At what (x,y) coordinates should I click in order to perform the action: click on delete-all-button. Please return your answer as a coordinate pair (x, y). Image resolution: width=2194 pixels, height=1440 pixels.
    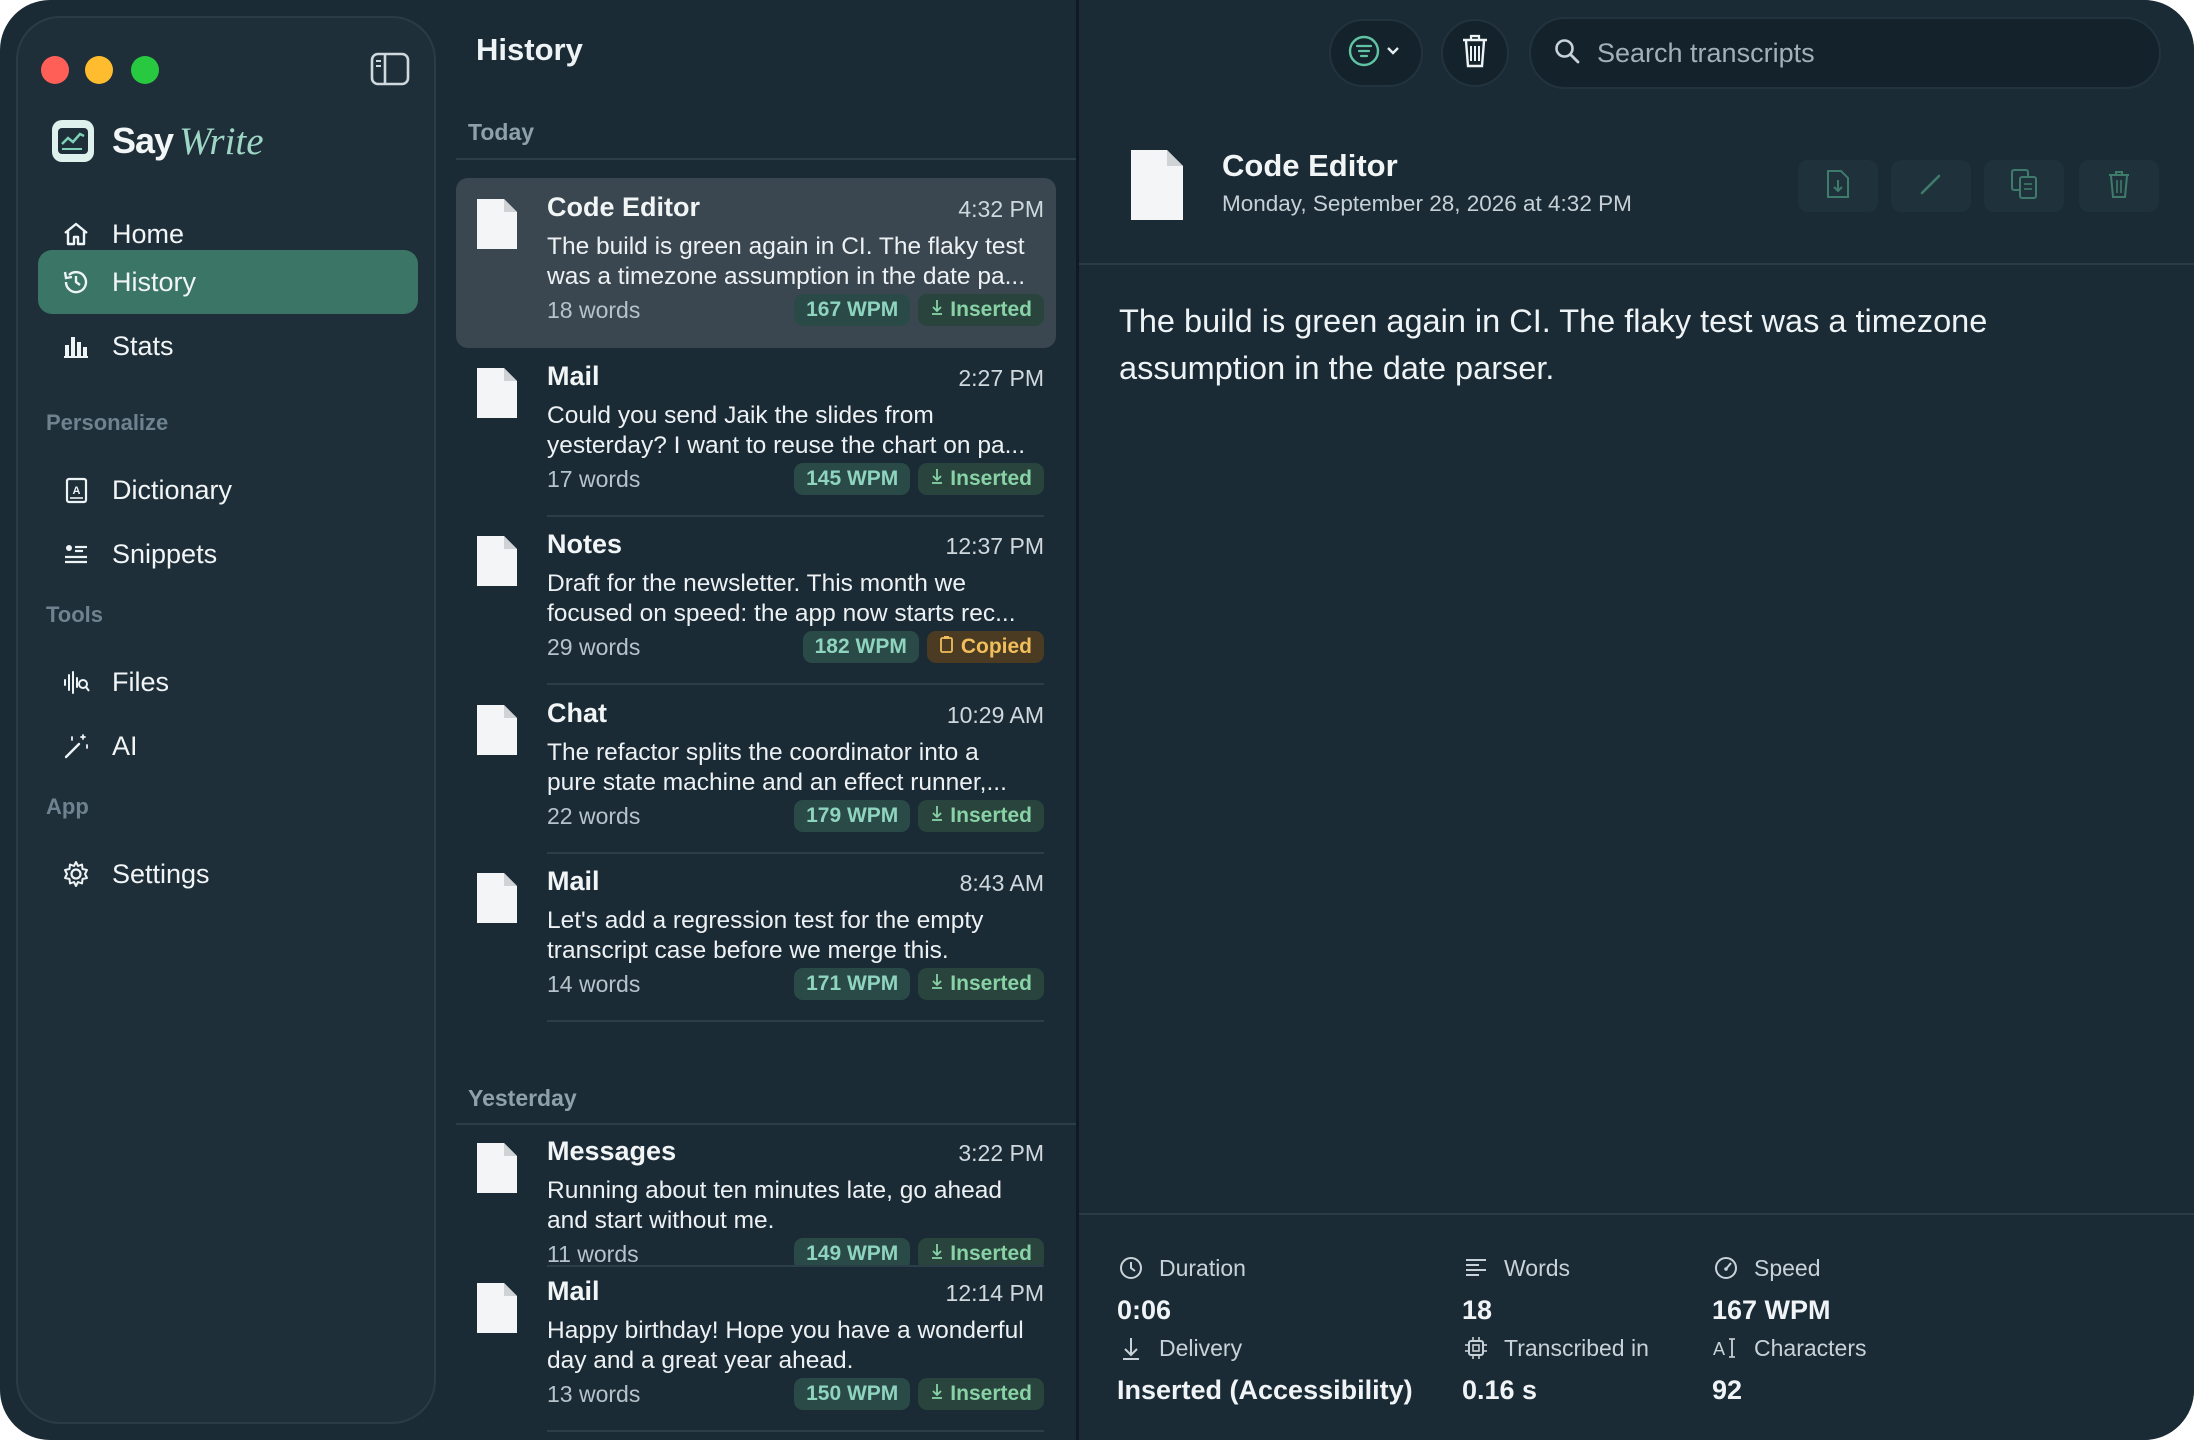
    Looking at the image, I should click on (1475, 53).